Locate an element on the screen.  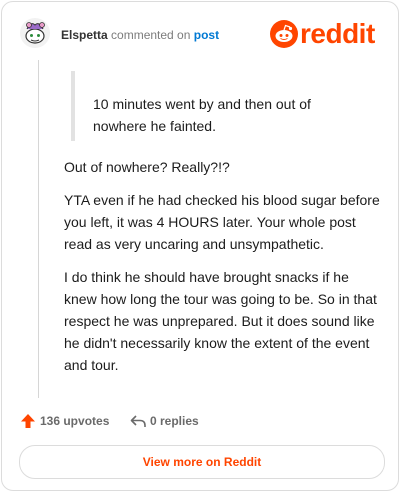
reddit-snoo-icon is located at coordinates (284, 34).